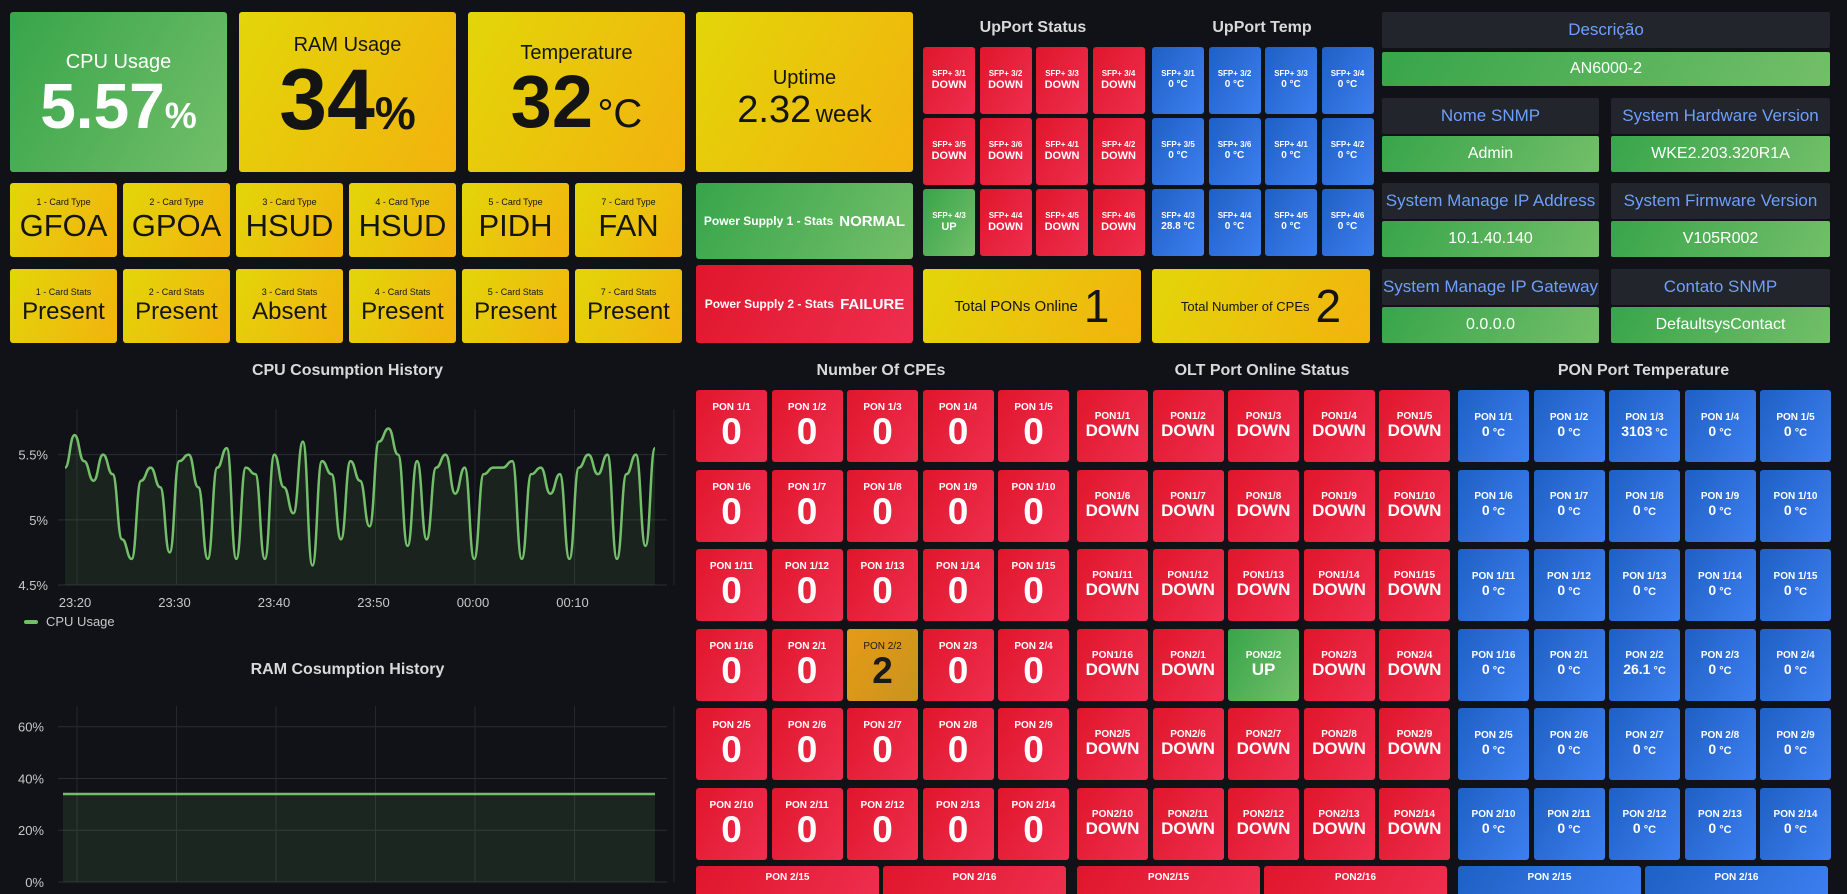  What do you see at coordinates (1414, 664) in the screenshot?
I see `olt-status-pon2-4: PON2/4 DOWN` at bounding box center [1414, 664].